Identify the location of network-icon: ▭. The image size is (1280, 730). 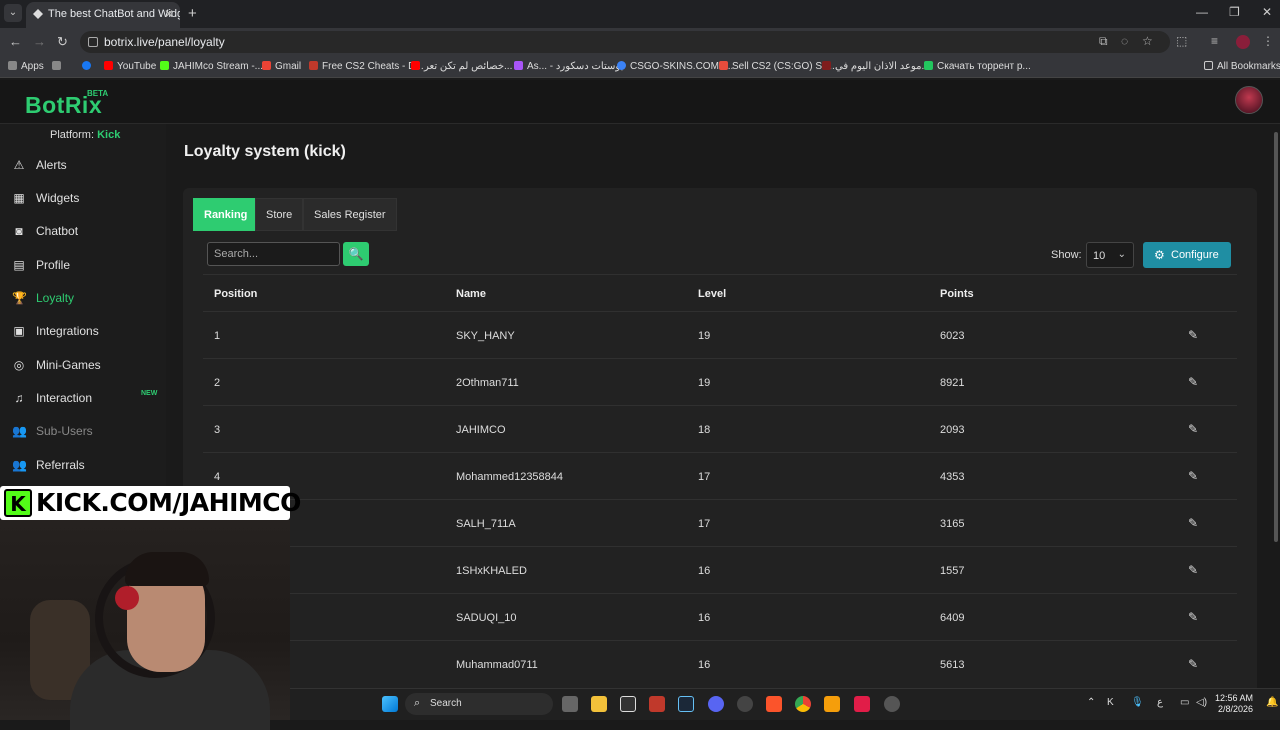
(1184, 702).